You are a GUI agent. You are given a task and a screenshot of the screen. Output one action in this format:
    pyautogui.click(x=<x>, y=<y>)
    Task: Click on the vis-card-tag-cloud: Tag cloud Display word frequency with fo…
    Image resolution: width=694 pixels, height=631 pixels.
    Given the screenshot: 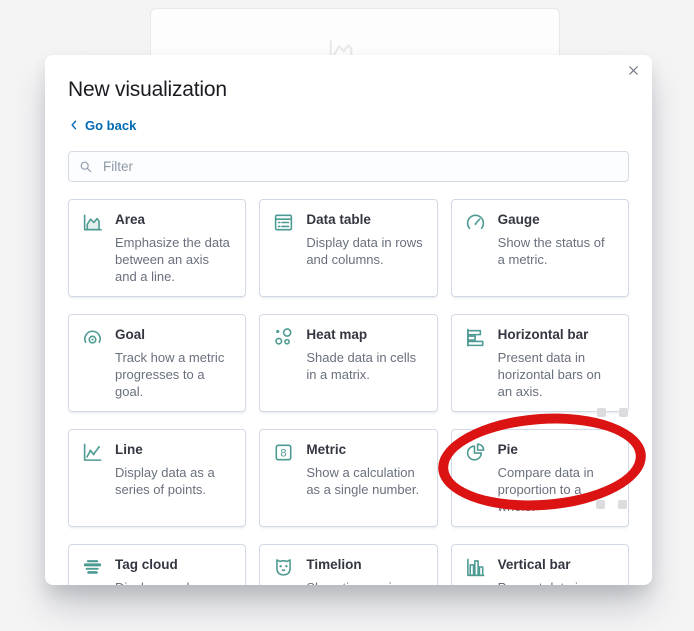 What is the action you would take?
    pyautogui.click(x=157, y=564)
    